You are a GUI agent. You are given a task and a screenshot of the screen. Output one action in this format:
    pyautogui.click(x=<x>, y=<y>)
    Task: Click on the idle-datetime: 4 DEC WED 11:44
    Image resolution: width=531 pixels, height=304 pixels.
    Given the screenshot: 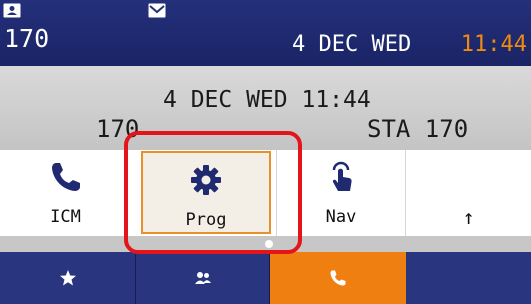 What is the action you would take?
    pyautogui.click(x=267, y=100)
    